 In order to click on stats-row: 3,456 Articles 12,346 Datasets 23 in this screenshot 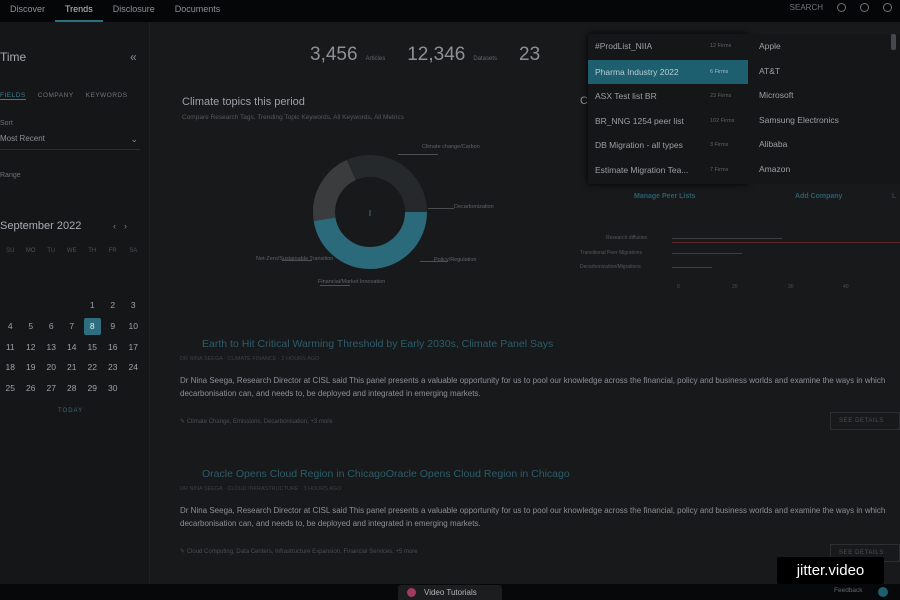, I will do `click(425, 55)`.